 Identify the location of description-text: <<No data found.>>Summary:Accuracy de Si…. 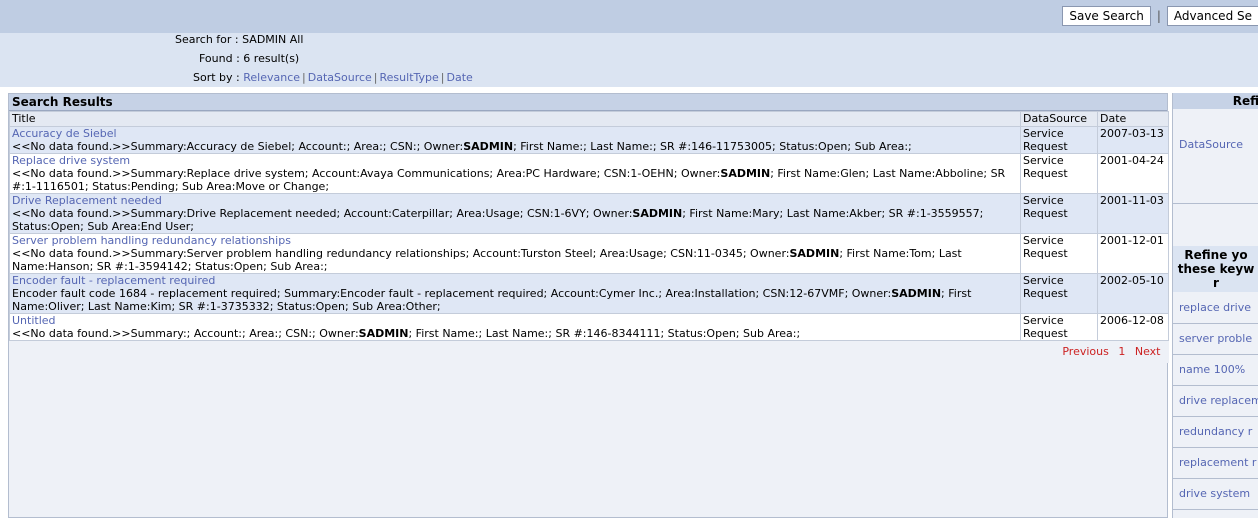
(238, 146).